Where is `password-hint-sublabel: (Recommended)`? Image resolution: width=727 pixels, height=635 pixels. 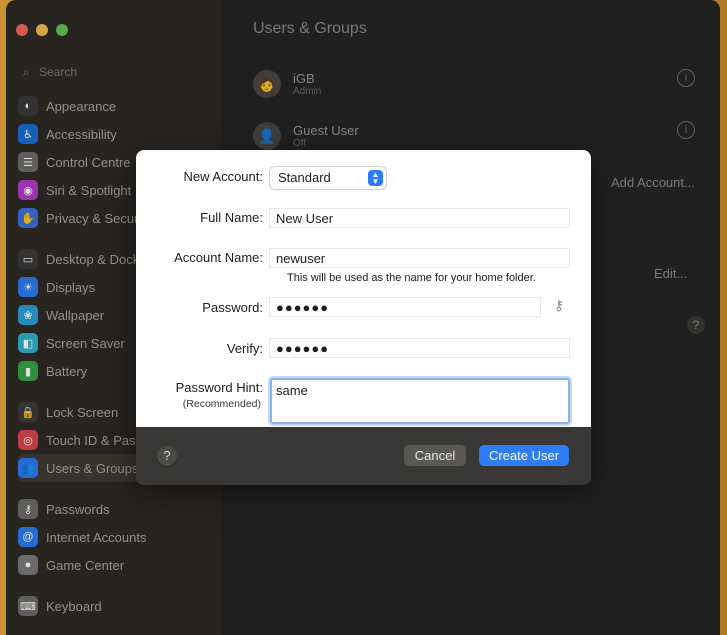 password-hint-sublabel: (Recommended) is located at coordinates (221, 404).